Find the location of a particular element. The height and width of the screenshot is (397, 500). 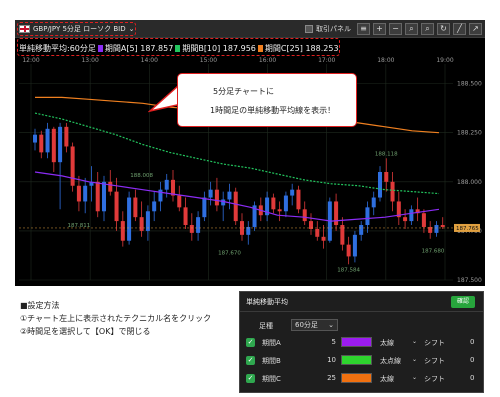

y-tick-label: 188.000 is located at coordinates (469, 182).